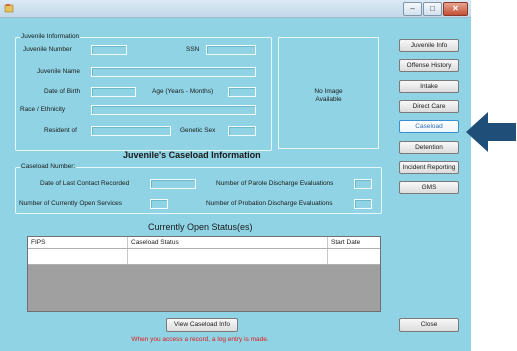 The image size is (517, 351). I want to click on gms-button: GMS, so click(429, 187).